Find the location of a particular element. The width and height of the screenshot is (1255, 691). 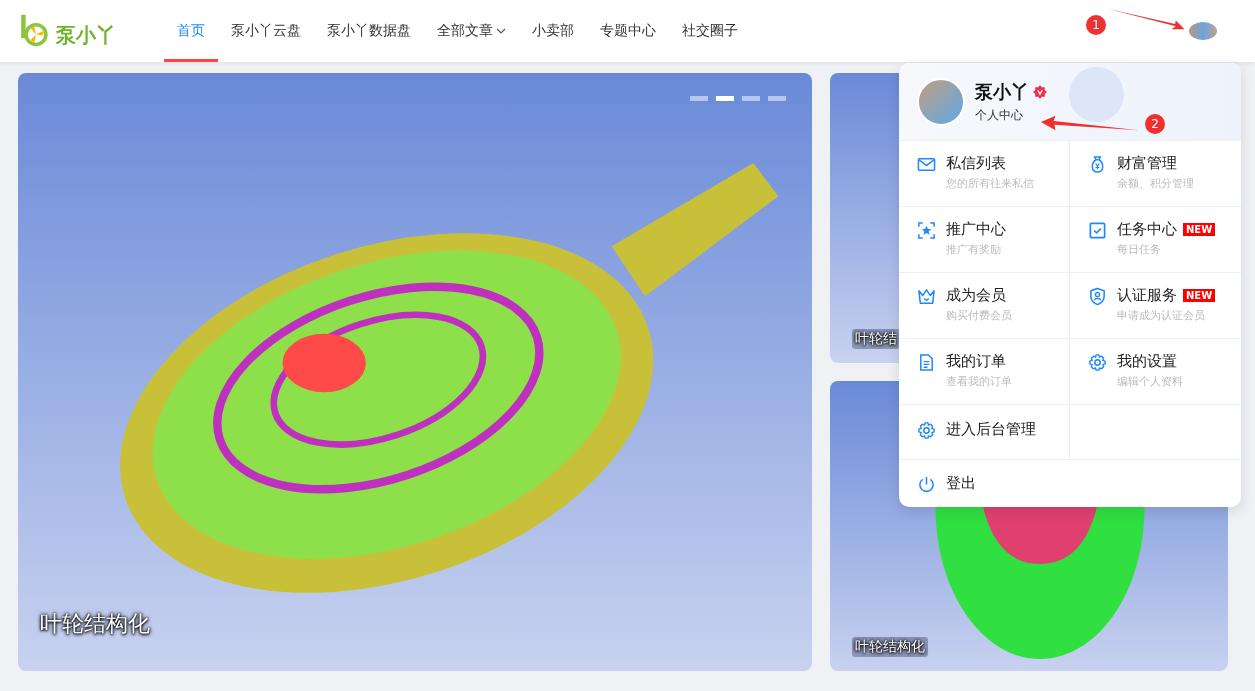

menu-item: 推广中心 推广有奖励 is located at coordinates (984, 240).